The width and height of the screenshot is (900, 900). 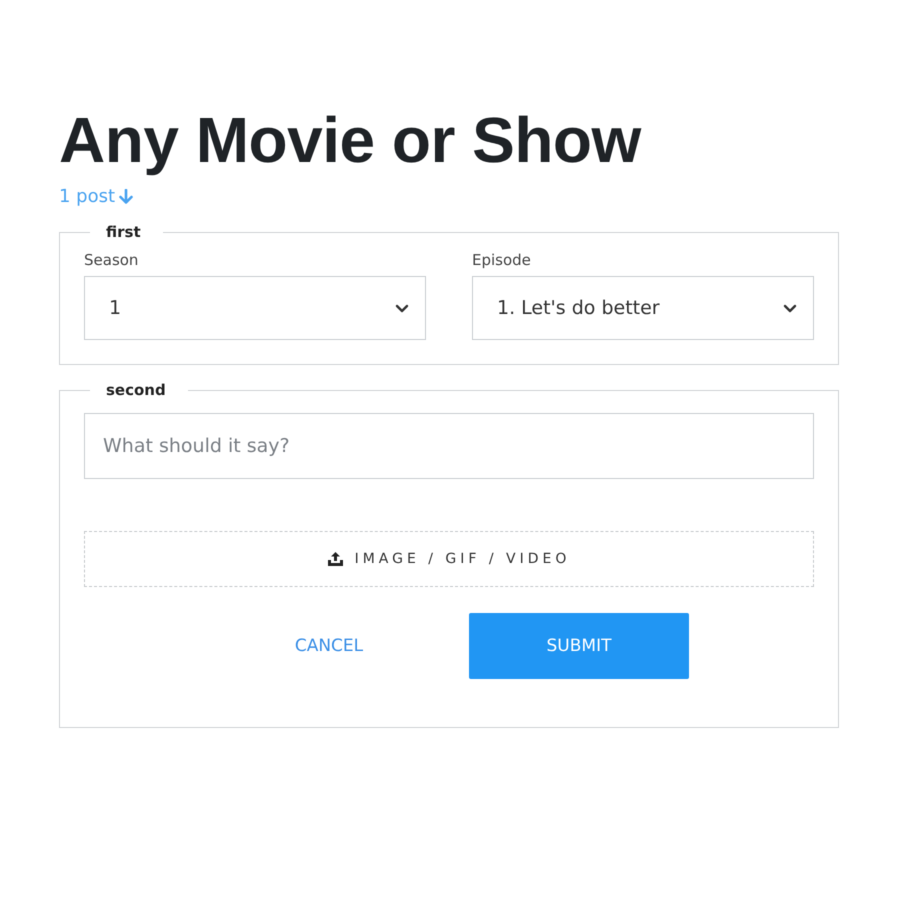 I want to click on field-label: Episode, so click(x=502, y=260).